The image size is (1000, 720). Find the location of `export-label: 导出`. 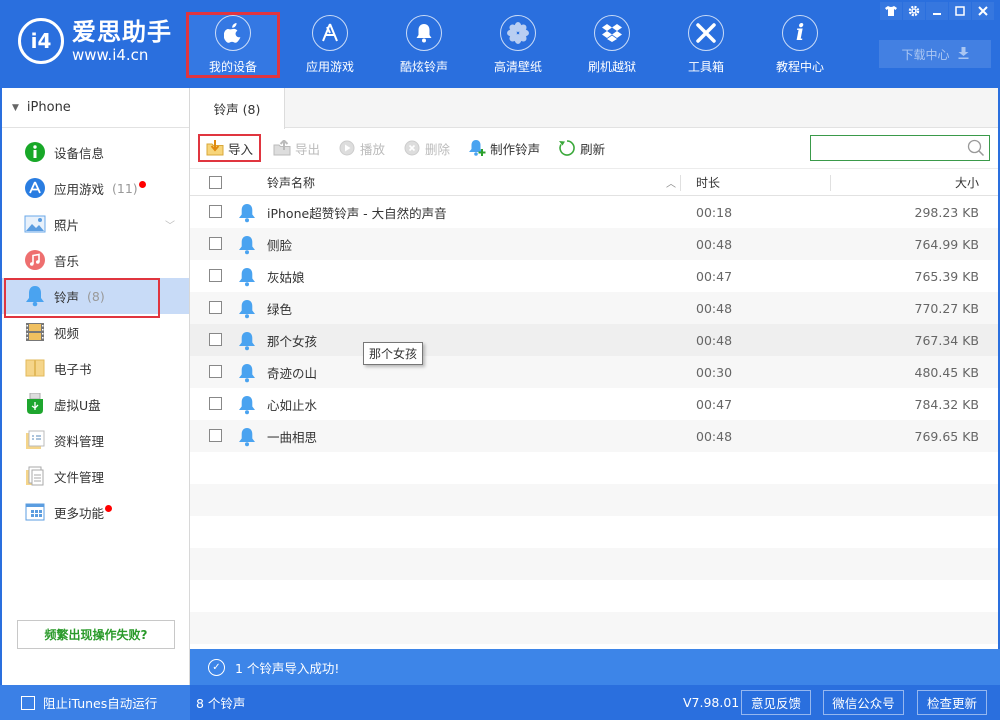

export-label: 导出 is located at coordinates (308, 149).